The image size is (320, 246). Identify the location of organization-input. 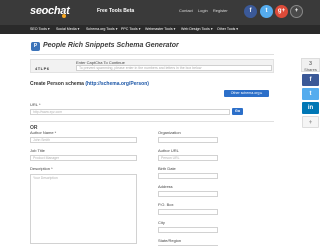
(188, 140).